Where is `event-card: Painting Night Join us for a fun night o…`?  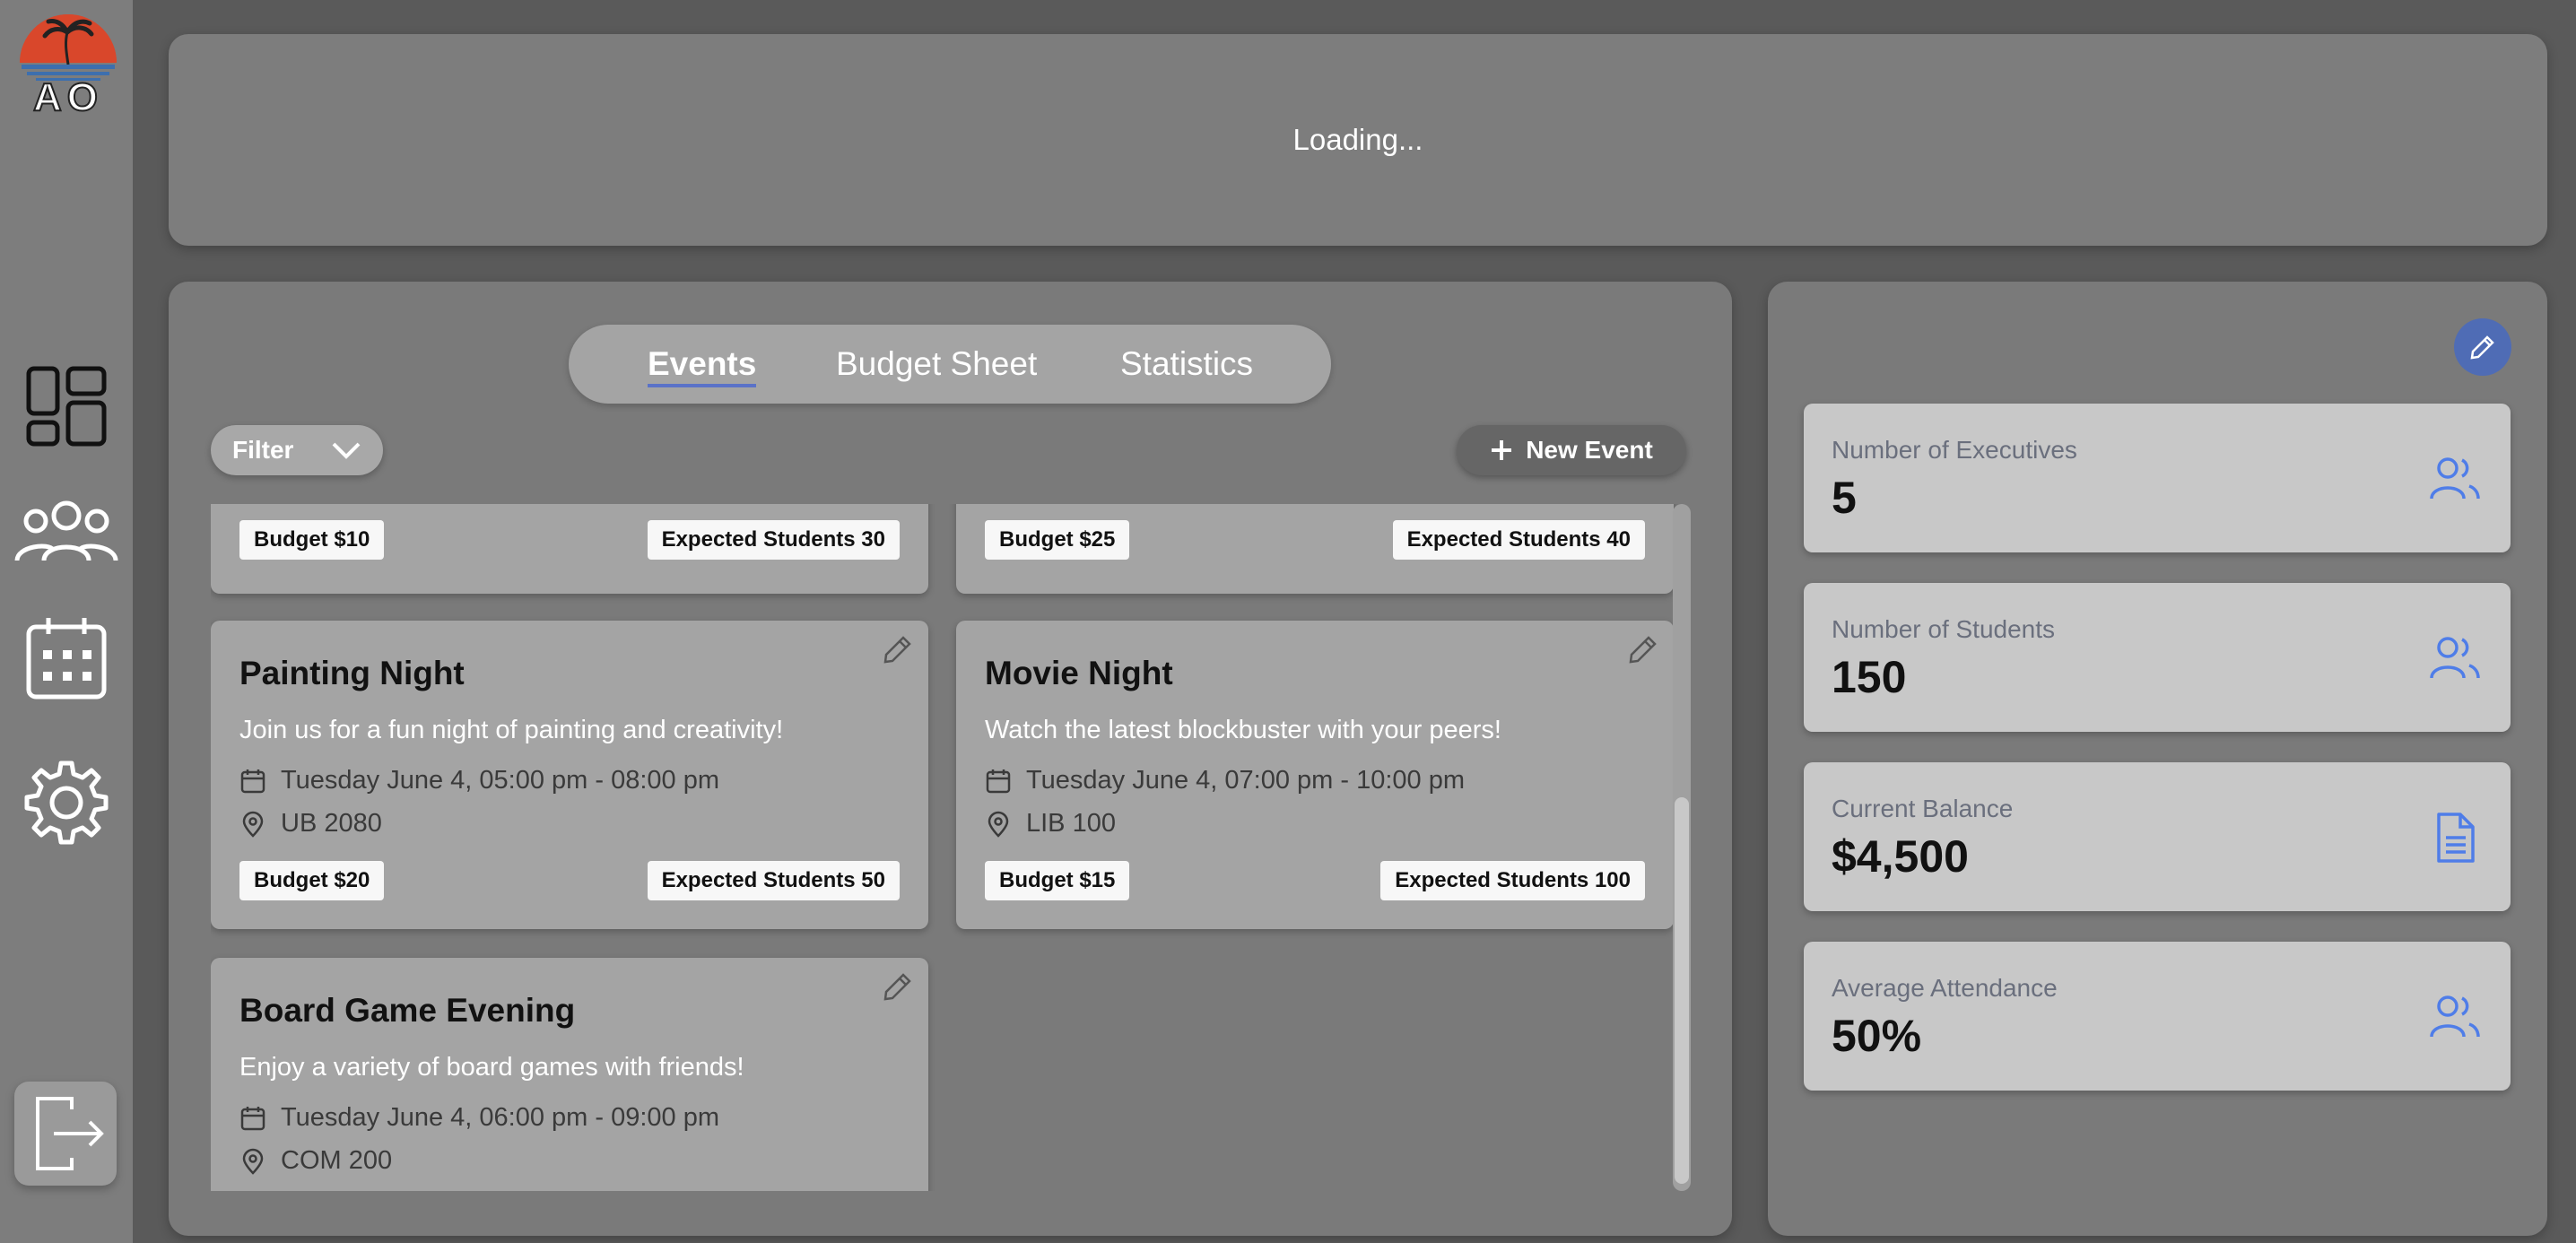
event-card: Painting Night Join us for a fun night o… is located at coordinates (569, 775).